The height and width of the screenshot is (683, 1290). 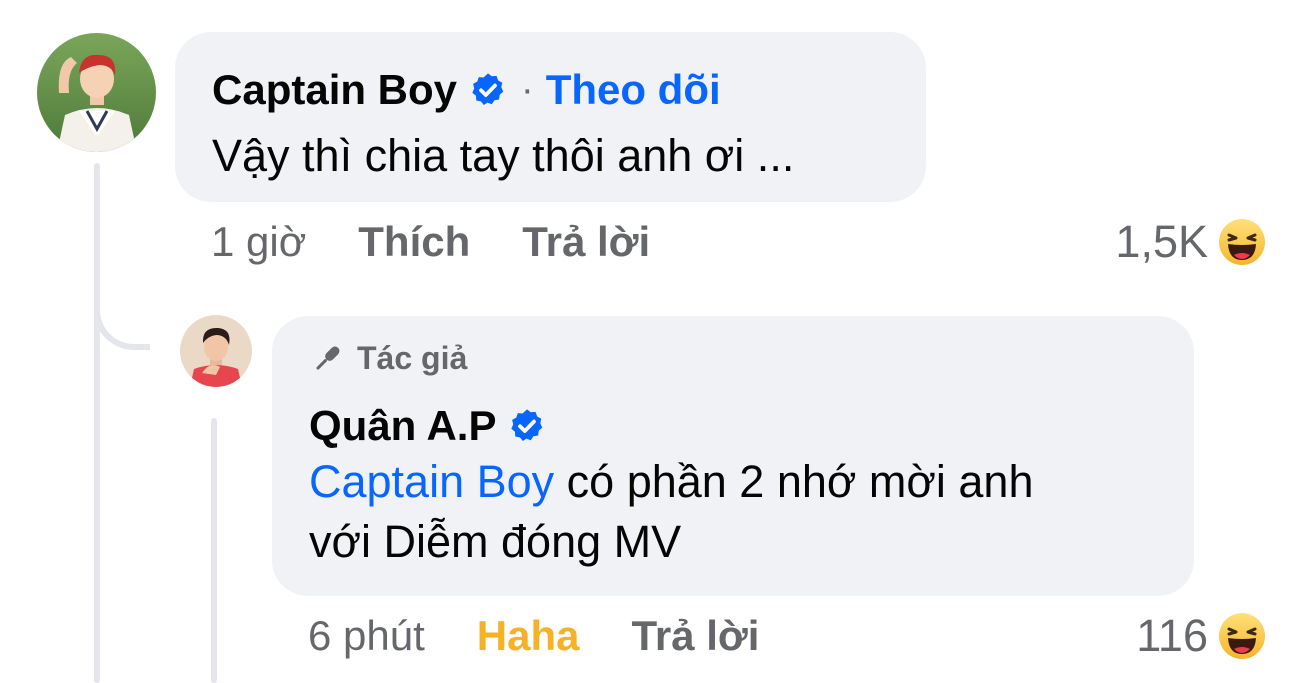 What do you see at coordinates (495, 541) in the screenshot?
I see `reply-text-line2: với Diễm đóng MV` at bounding box center [495, 541].